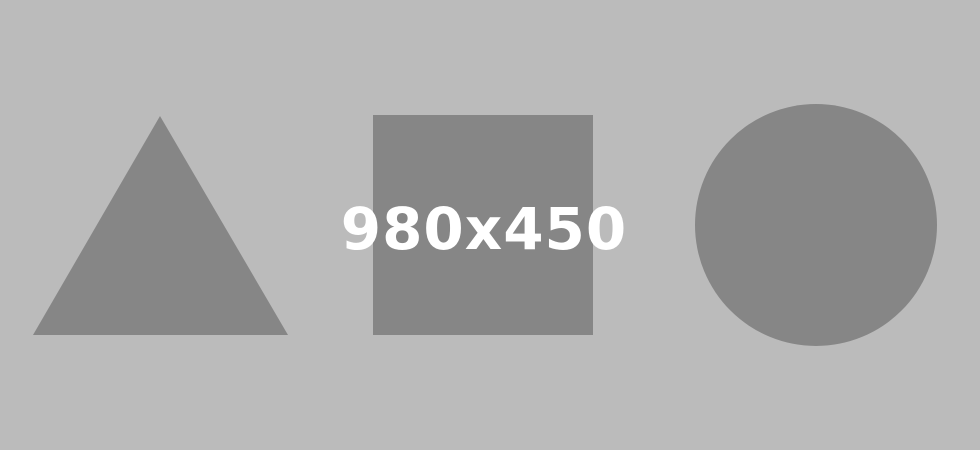 The width and height of the screenshot is (980, 450). Describe the element at coordinates (484, 229) in the screenshot. I see `dimensions-label: 980x450` at that location.